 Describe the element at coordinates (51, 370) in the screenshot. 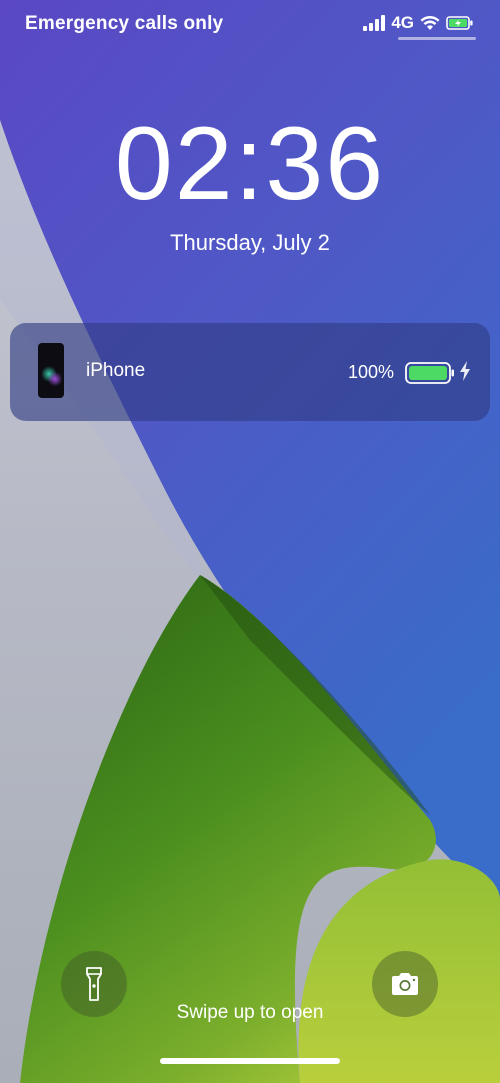

I see `iphone-thumbnail-icon` at that location.